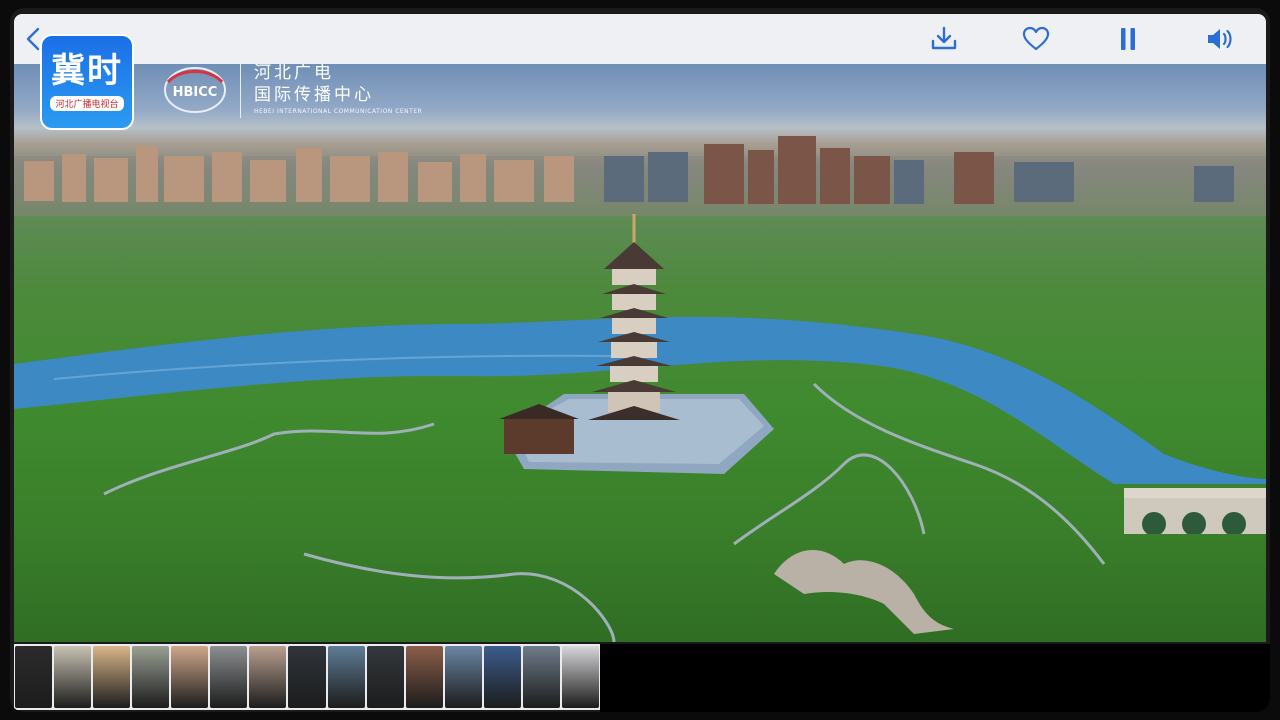 The width and height of the screenshot is (1280, 720). I want to click on heart-icon, so click(1036, 38).